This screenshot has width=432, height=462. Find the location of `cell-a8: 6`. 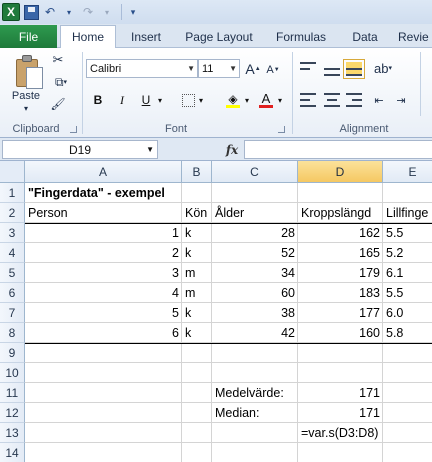

cell-a8: 6 is located at coordinates (103, 333).